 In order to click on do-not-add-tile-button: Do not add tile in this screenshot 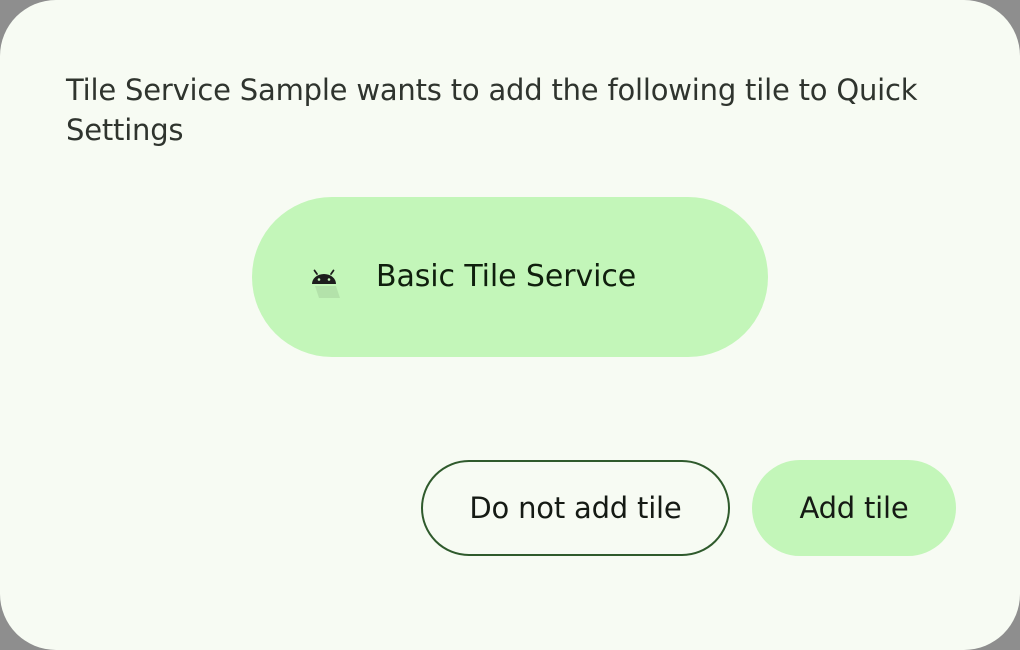, I will do `click(575, 508)`.